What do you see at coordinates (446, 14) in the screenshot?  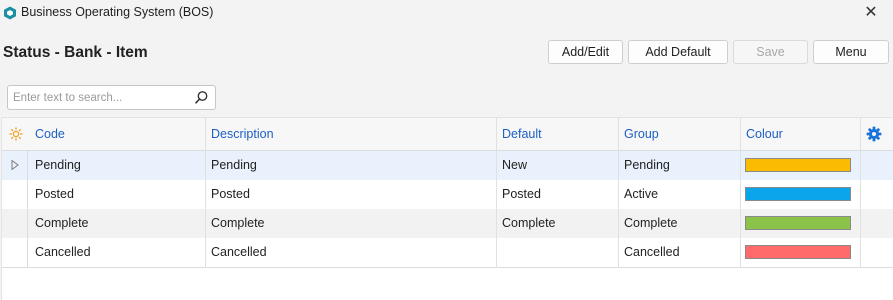 I see `title-bar: Business Operating System (BOS) ✕` at bounding box center [446, 14].